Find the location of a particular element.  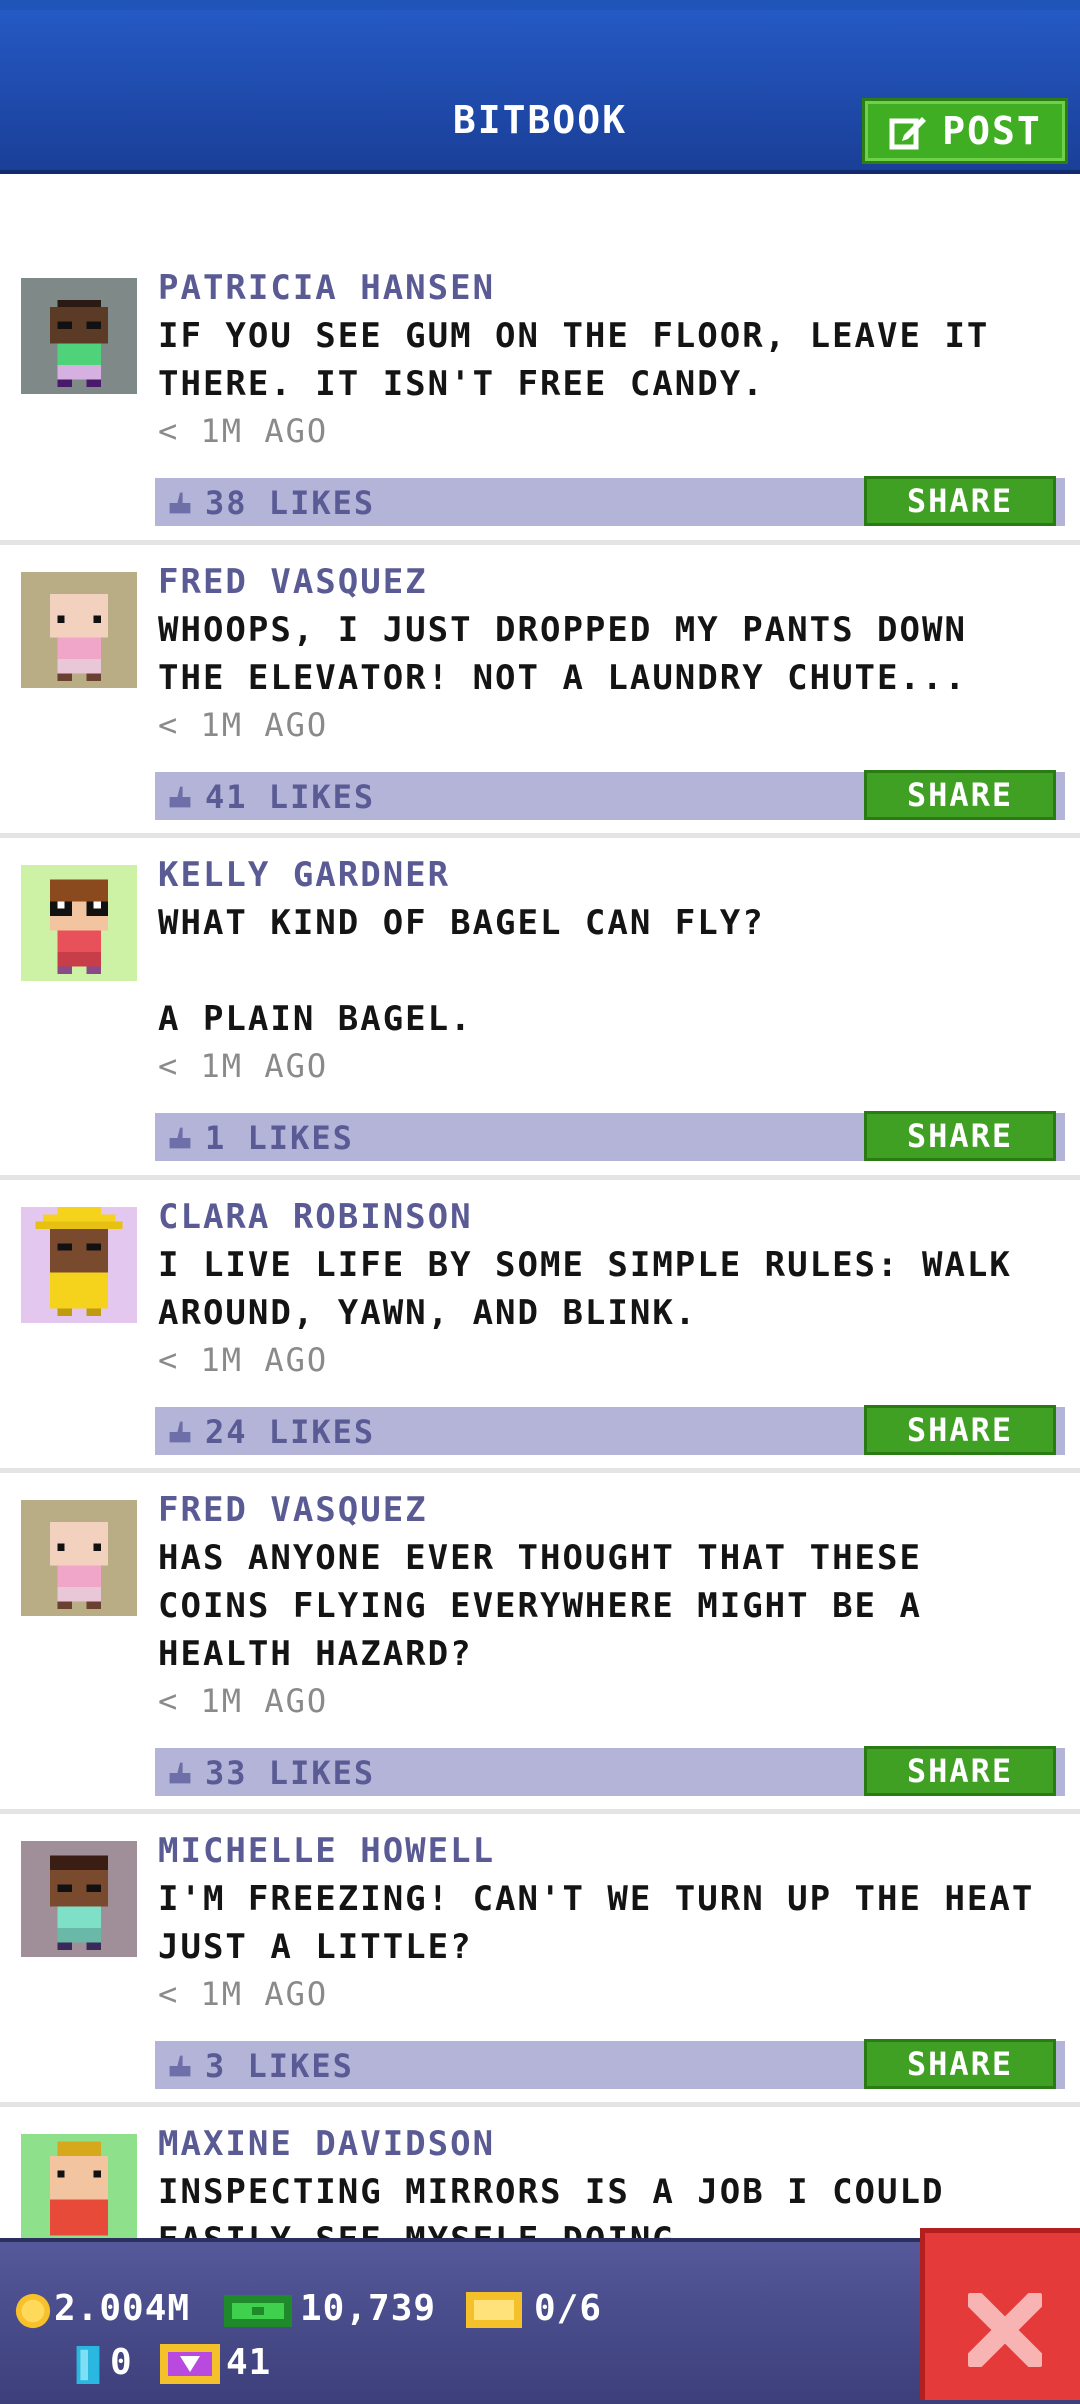

coin-icon is located at coordinates (33, 2311).